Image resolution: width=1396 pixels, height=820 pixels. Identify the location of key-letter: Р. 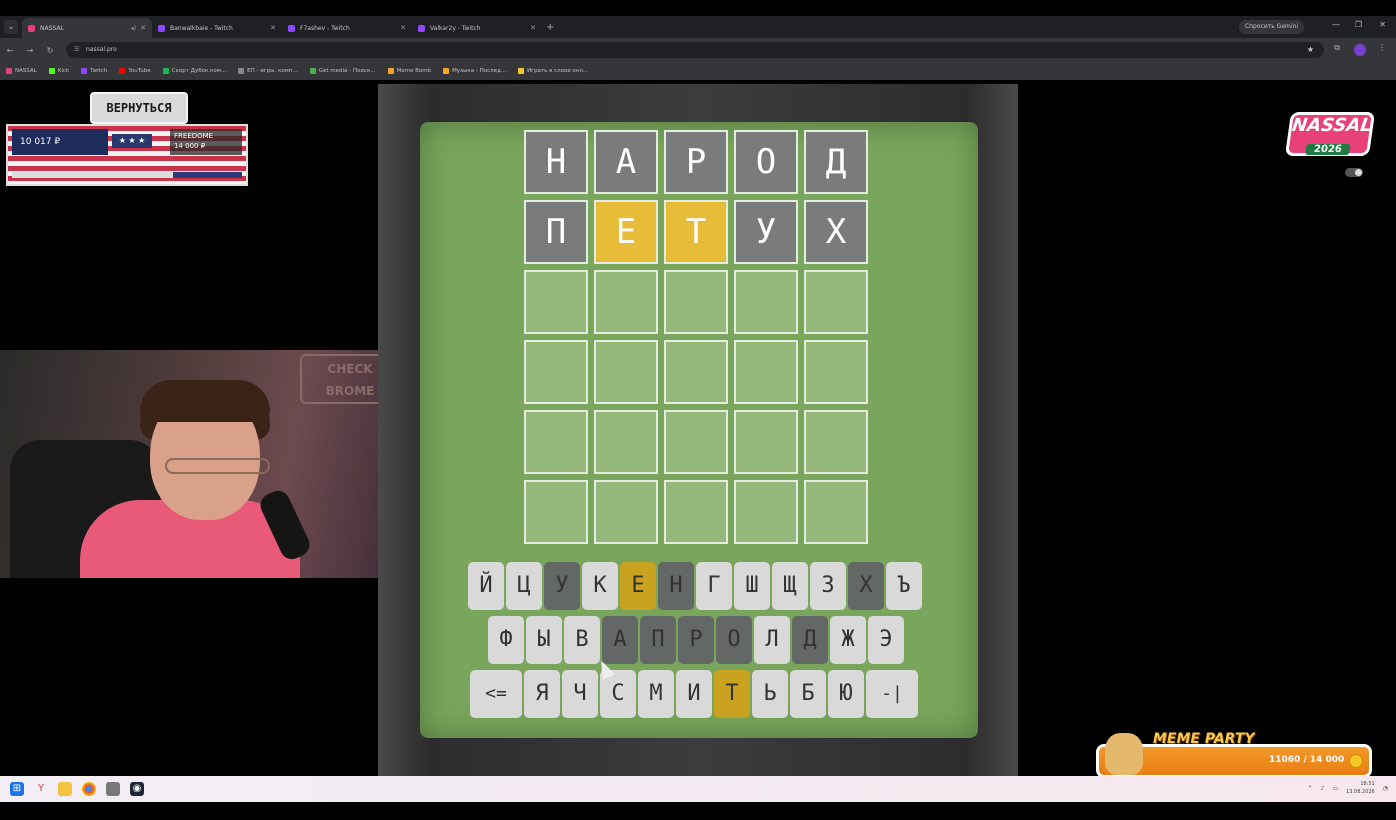
(696, 640).